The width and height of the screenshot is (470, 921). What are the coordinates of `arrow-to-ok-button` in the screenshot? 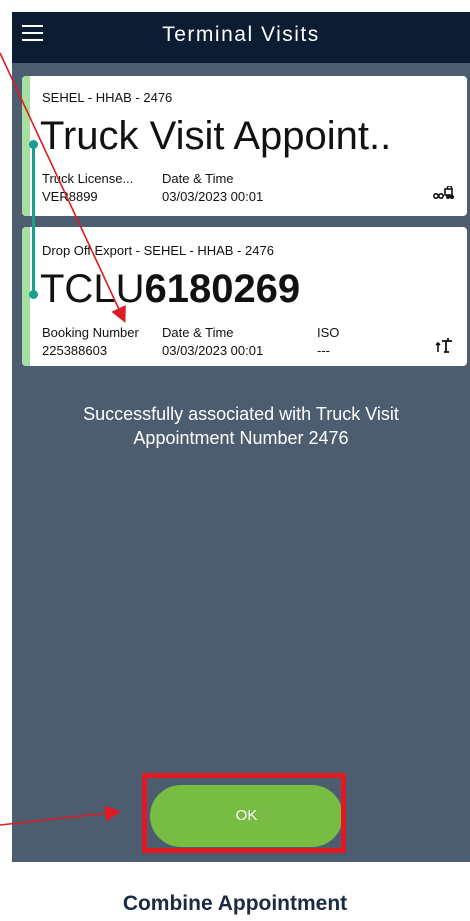 It's located at (61, 815).